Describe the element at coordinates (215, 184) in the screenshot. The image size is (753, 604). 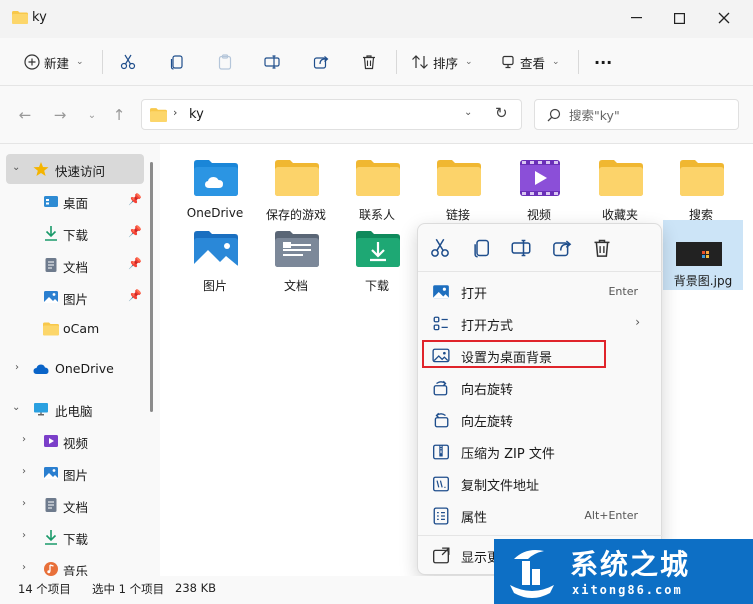
I see `file-item-onedrive: OneDrive` at that location.